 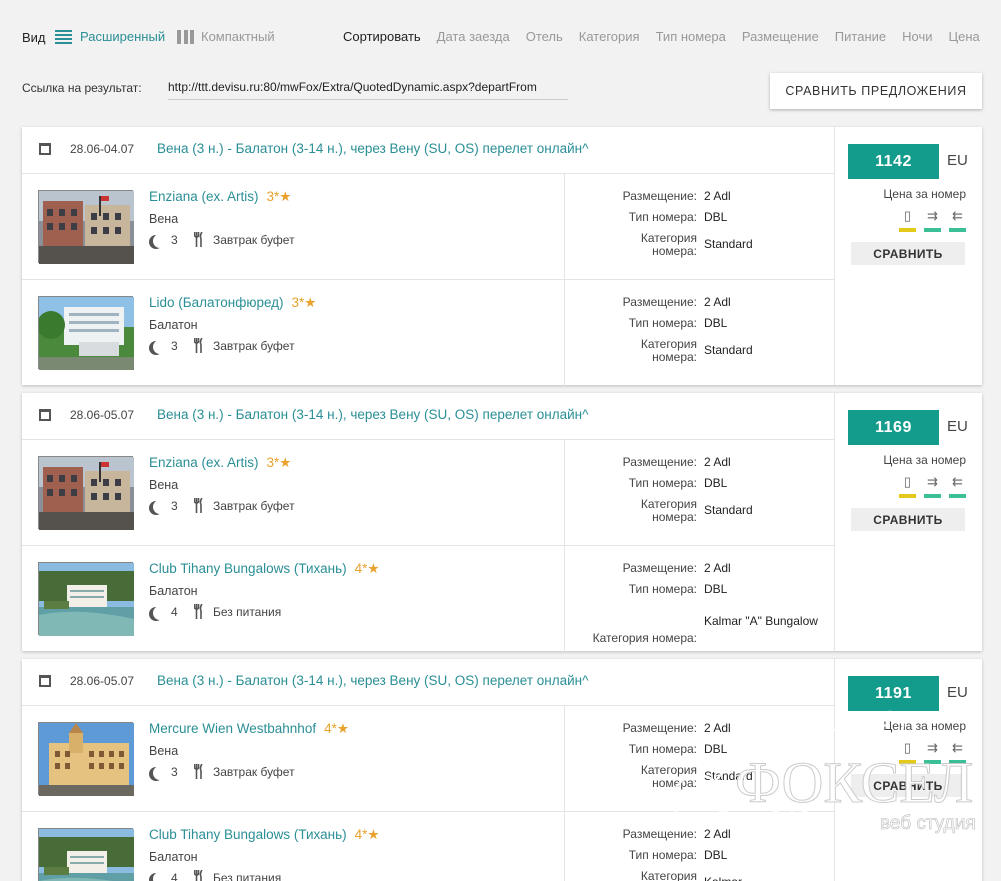 I want to click on sort-option-category: Категория, so click(x=609, y=36).